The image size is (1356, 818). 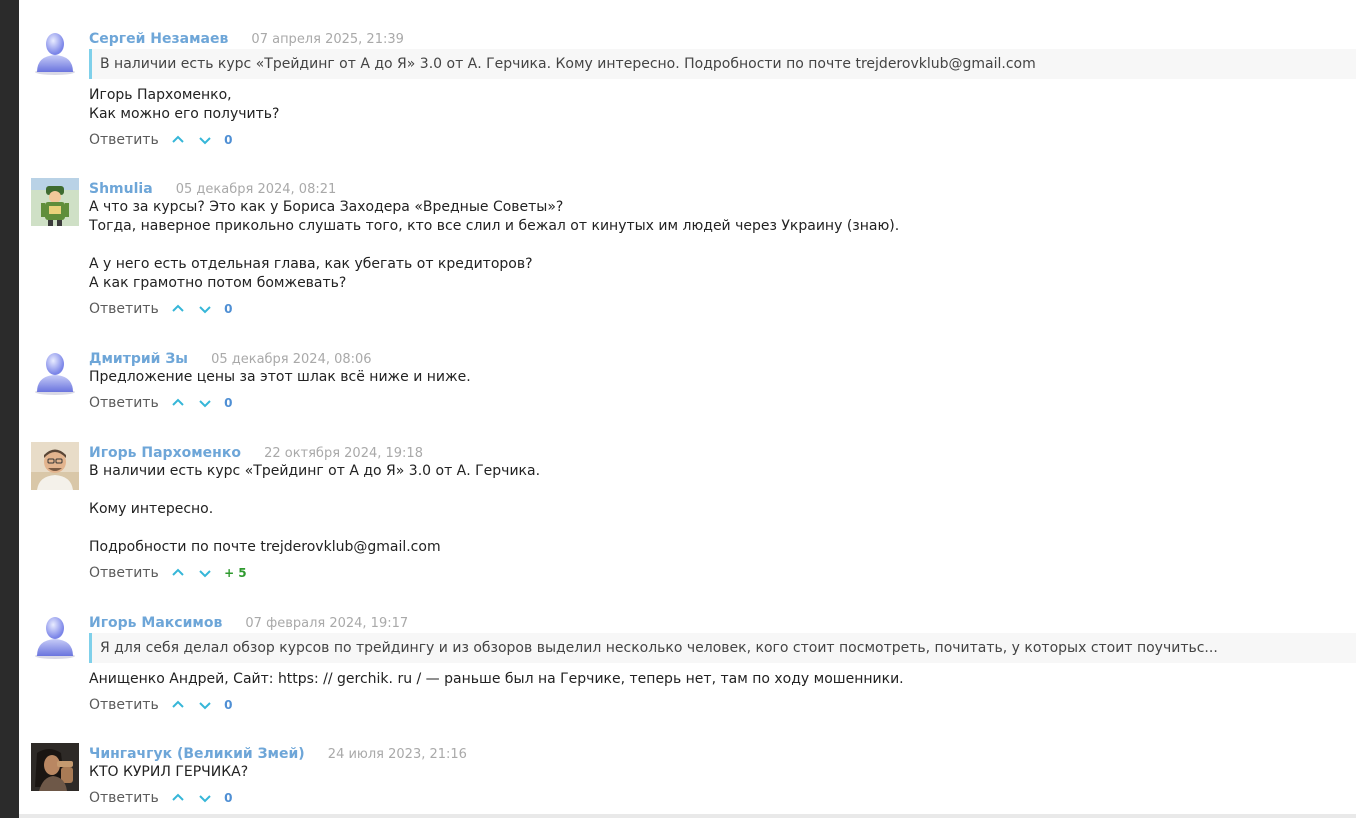 What do you see at coordinates (197, 754) in the screenshot?
I see `comment-author: Чингачгук (Великий Змей)` at bounding box center [197, 754].